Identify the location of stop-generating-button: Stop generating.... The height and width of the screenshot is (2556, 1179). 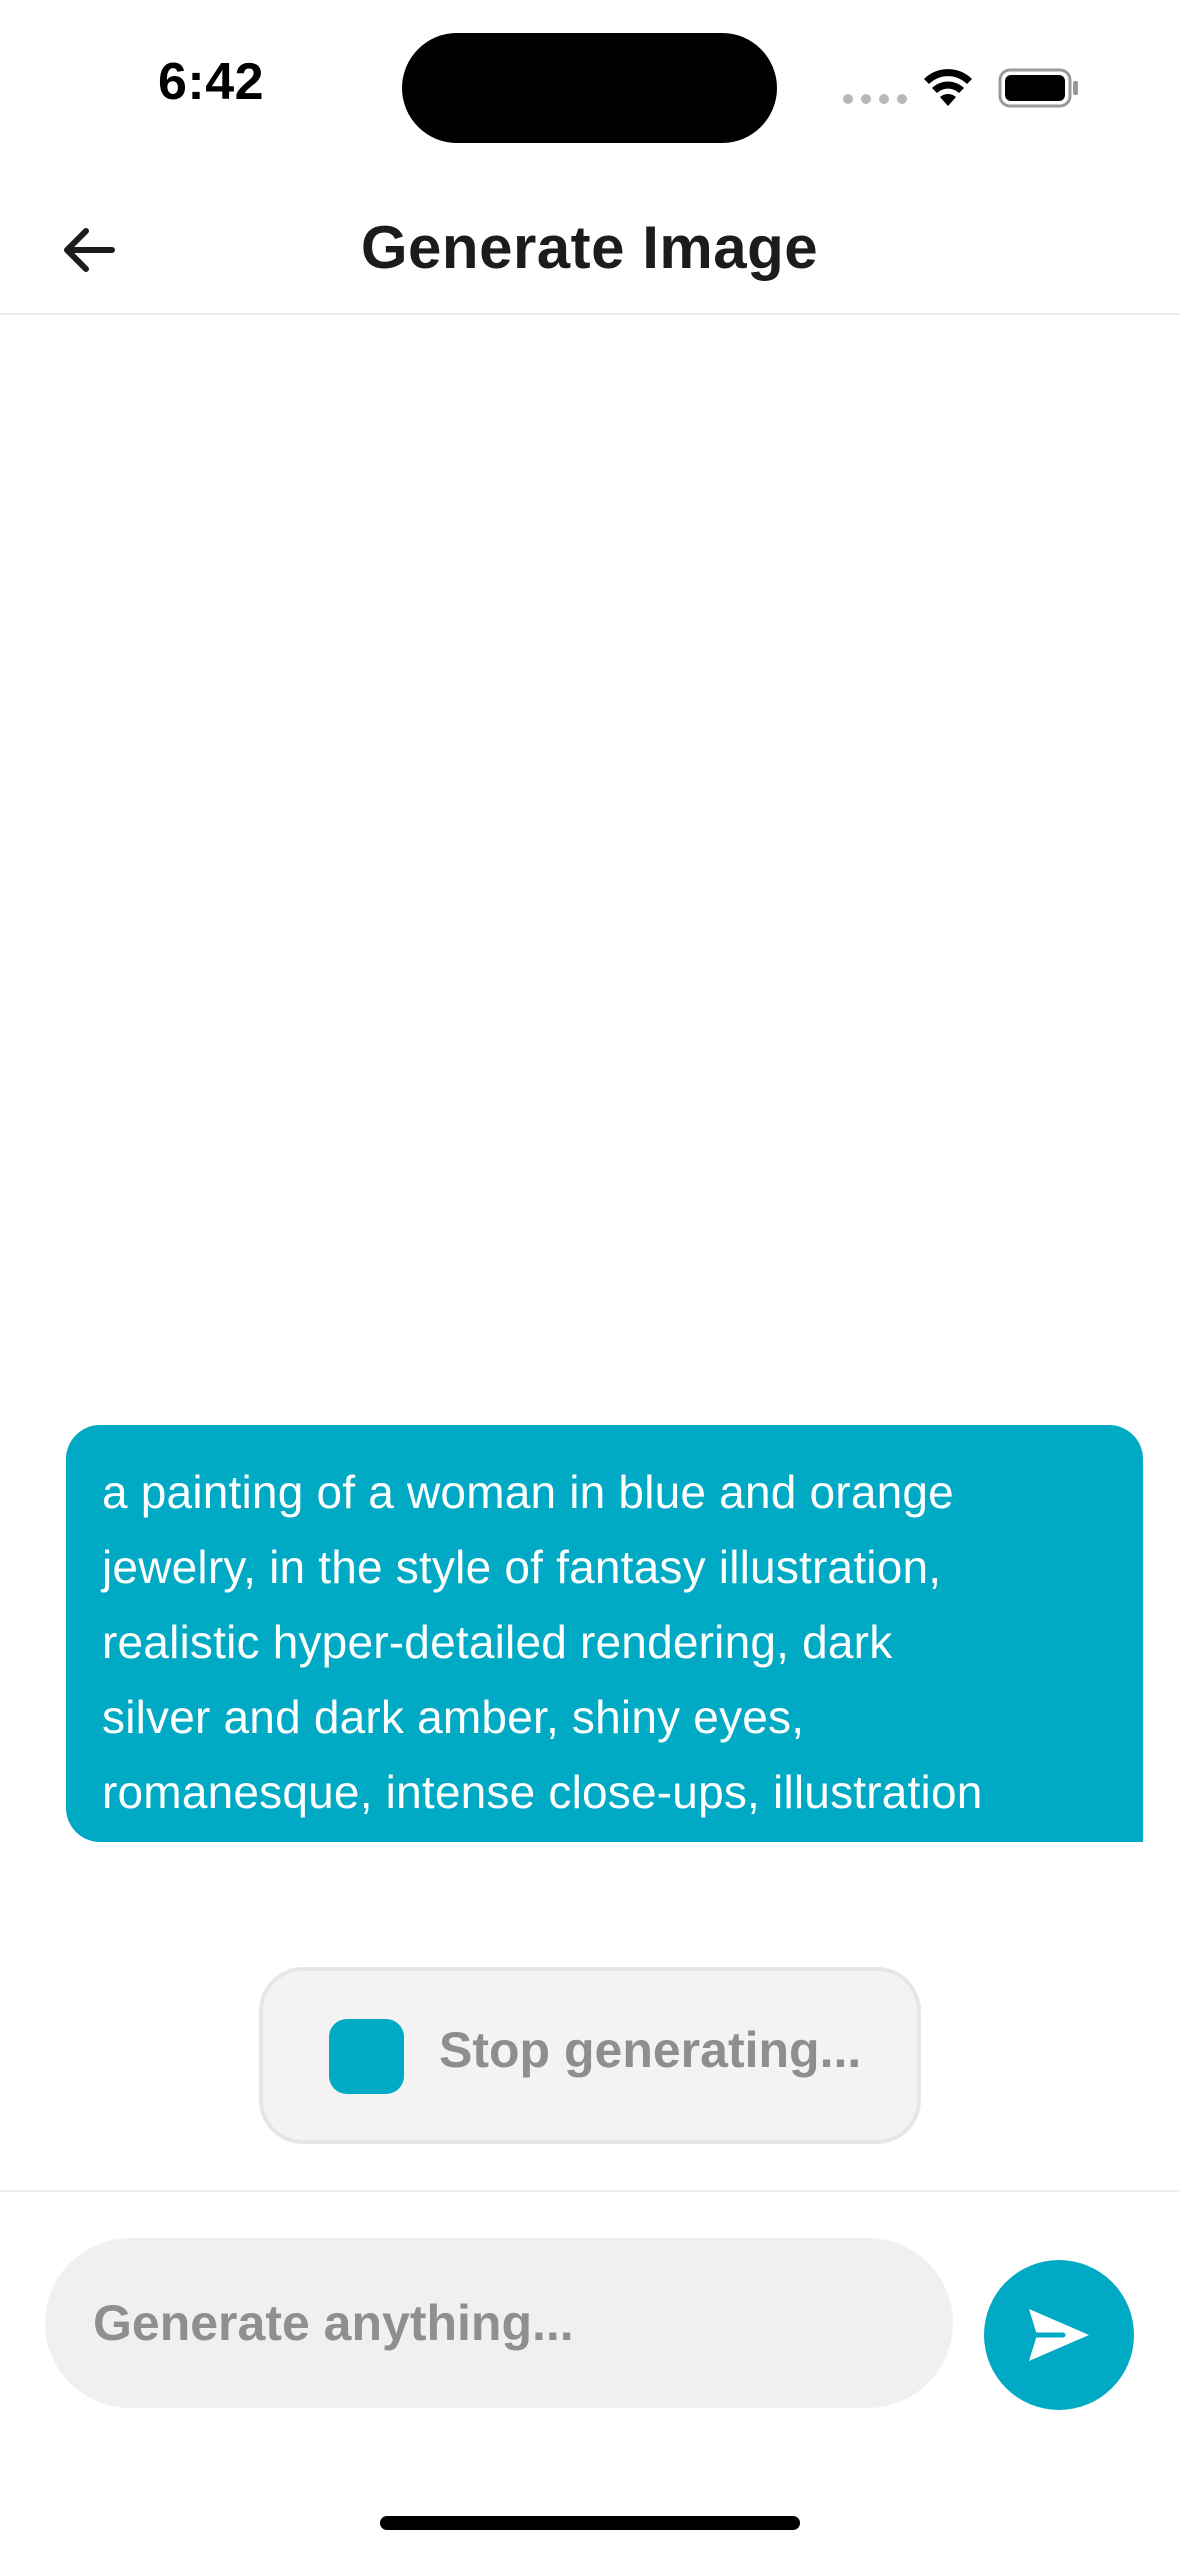
(590, 2055).